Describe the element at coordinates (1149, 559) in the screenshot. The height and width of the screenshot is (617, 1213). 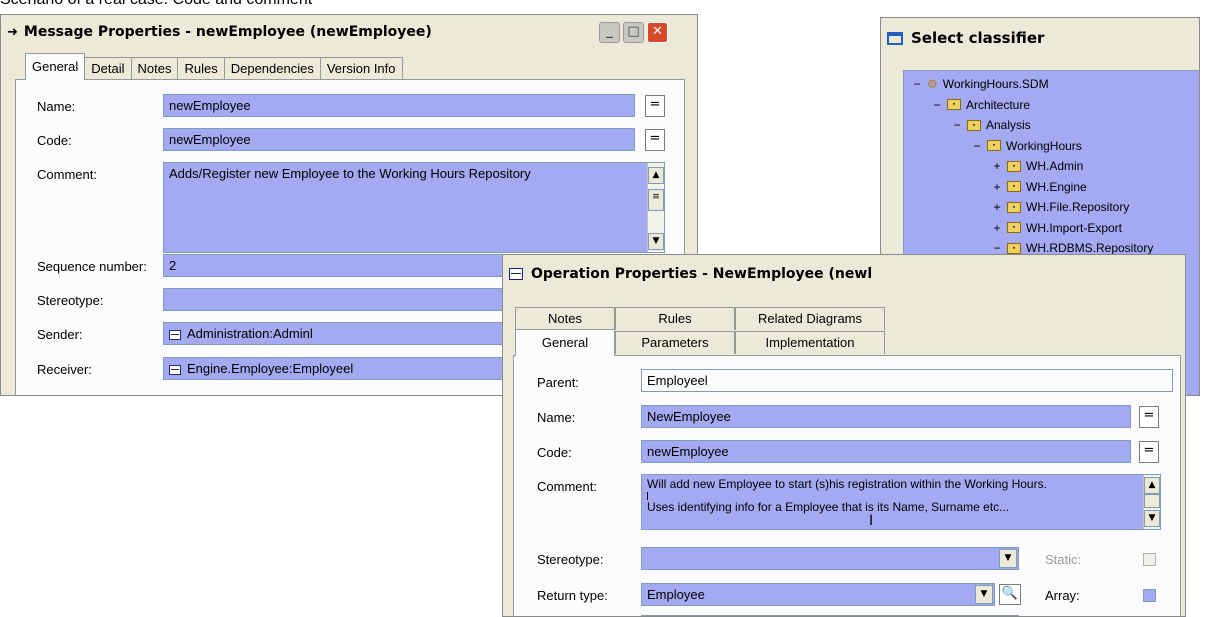
I see `static-checkbox` at that location.